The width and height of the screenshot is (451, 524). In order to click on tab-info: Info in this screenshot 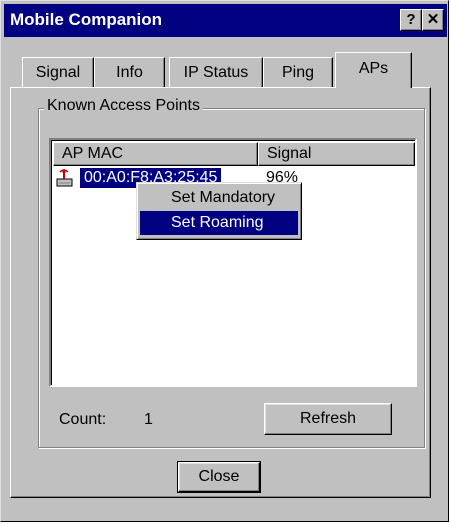, I will do `click(129, 72)`.